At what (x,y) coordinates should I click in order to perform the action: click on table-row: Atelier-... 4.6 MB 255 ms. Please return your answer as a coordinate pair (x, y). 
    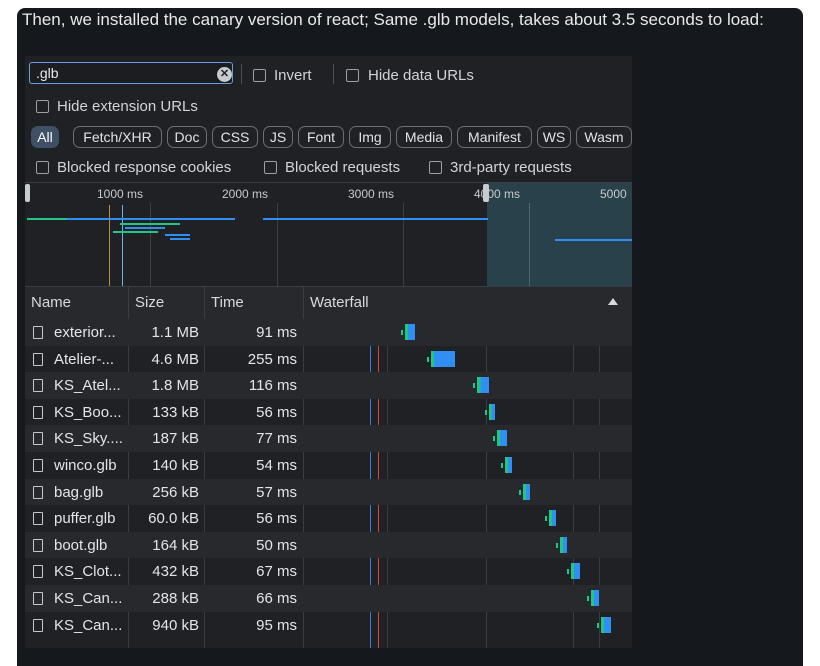
    Looking at the image, I should click on (328, 359).